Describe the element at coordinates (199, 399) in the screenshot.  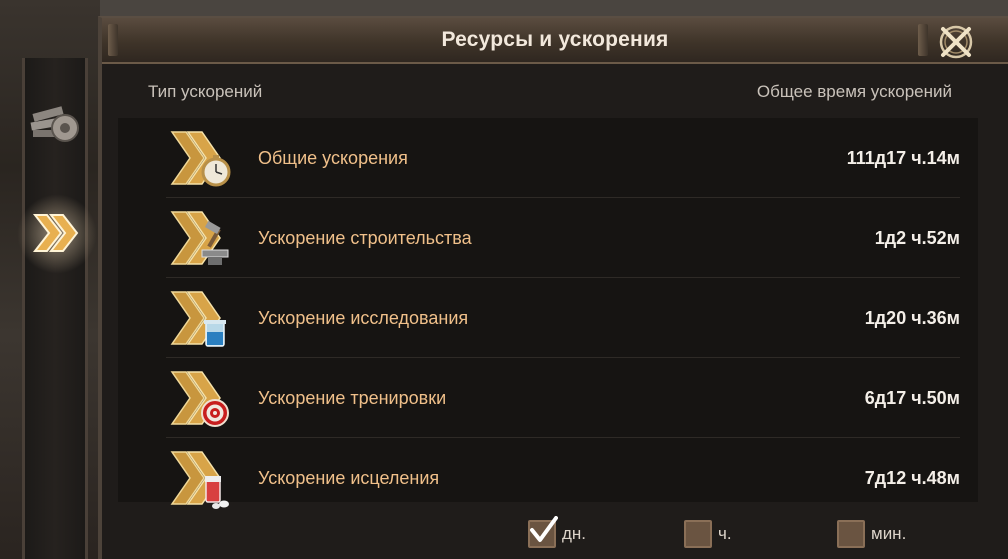
I see `target-icon` at that location.